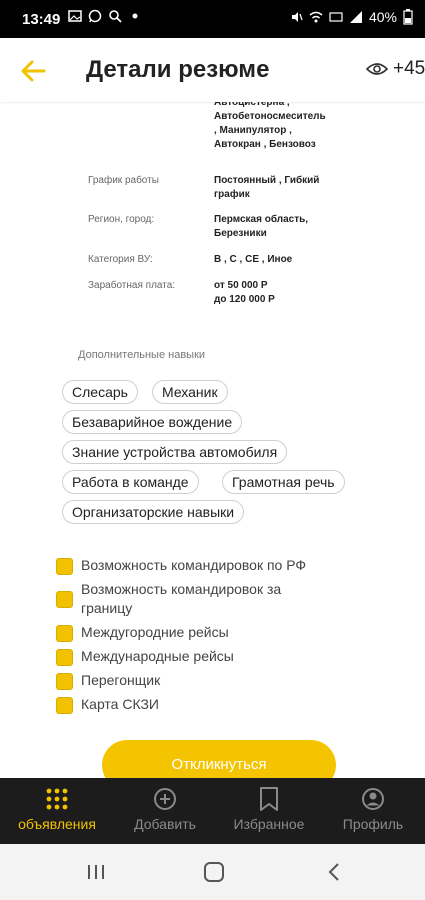 This screenshot has height=900, width=425. I want to click on nav-item-favorites: Избранное, so click(269, 809).